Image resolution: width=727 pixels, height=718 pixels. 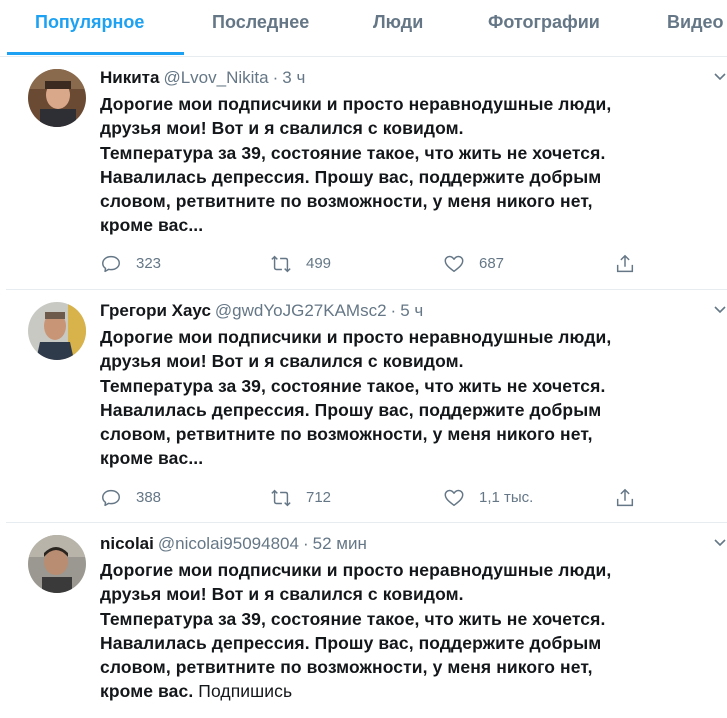 What do you see at coordinates (147, 691) in the screenshot?
I see `tweet-line-text: кроме вас.` at bounding box center [147, 691].